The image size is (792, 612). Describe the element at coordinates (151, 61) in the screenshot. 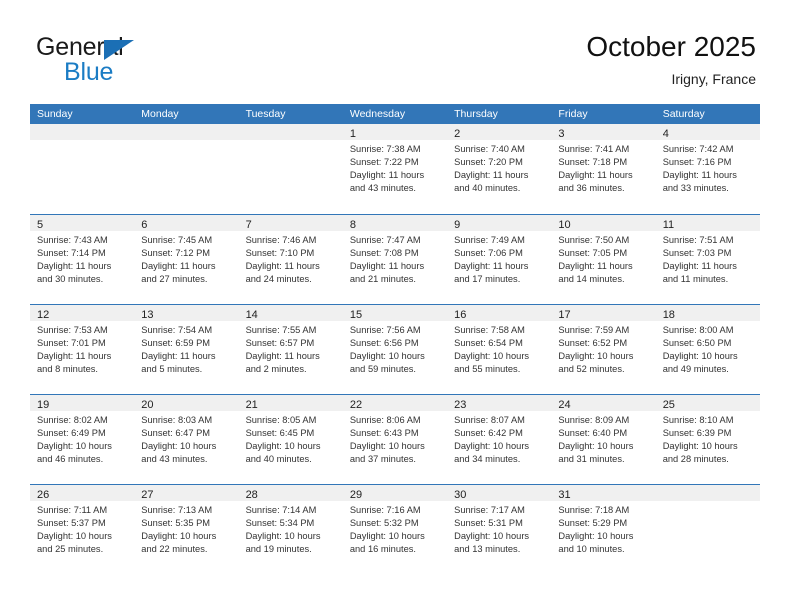

I see `brand-logo: General Blue` at that location.